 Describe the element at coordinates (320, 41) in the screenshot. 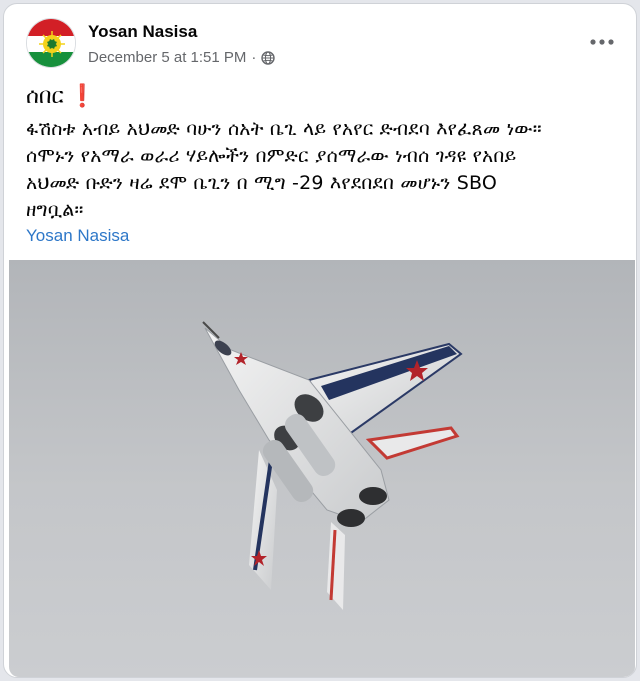

I see `post-header: Yosan Nasisa December 5 at 1:51 PM ·` at that location.